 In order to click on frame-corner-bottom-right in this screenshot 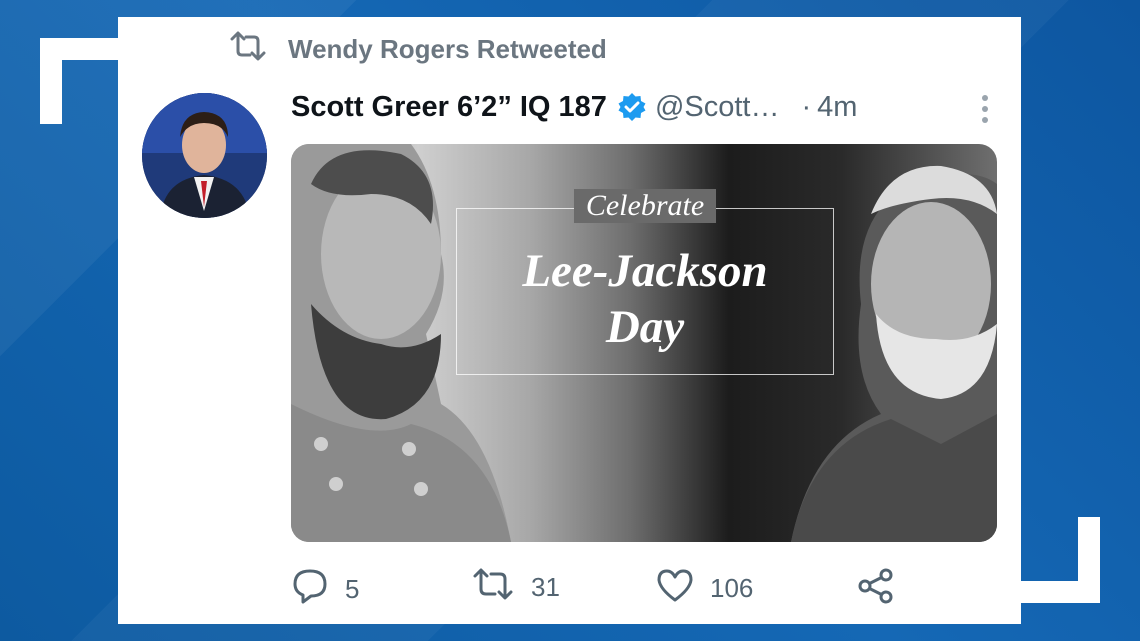, I will do `click(1057, 560)`.